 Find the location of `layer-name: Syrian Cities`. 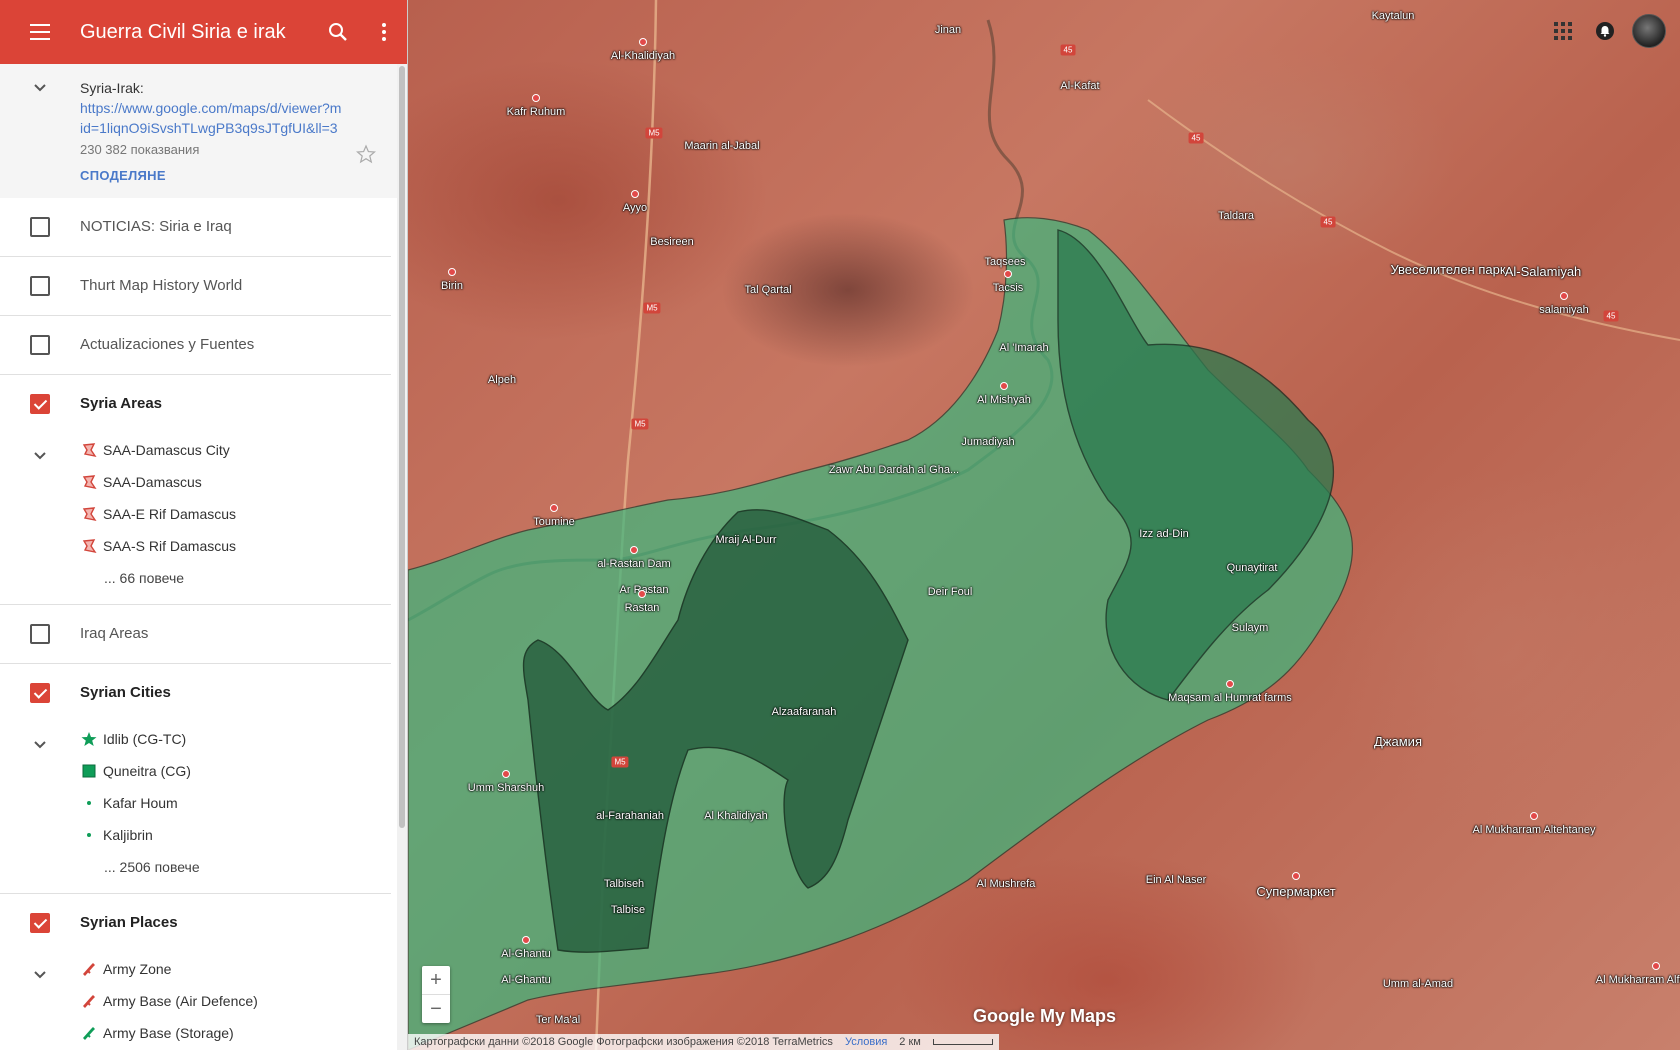

layer-name: Syrian Cities is located at coordinates (125, 692).